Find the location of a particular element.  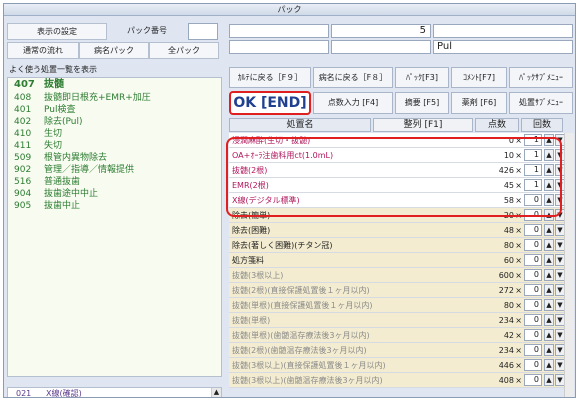

procedure-row: 抜髄(3根以上)(直接保護処置後１ヶ月以内) 446 × 0 ▲ ▼ is located at coordinates (401, 365).